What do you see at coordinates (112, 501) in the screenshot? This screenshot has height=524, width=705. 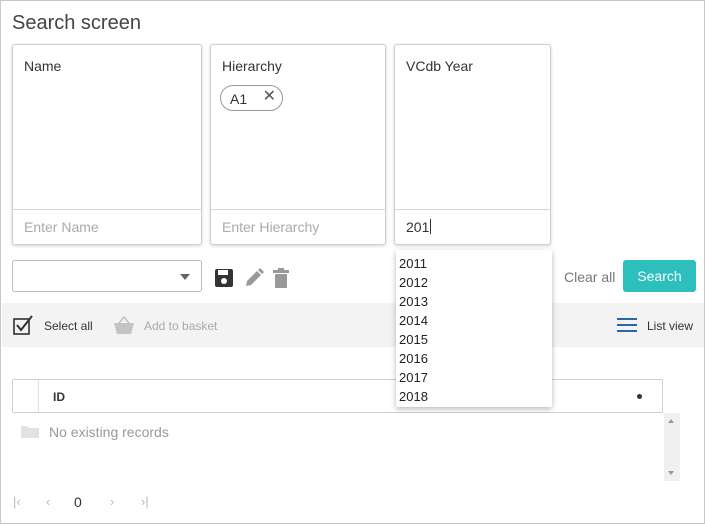 I see `next-page-icon: ›` at bounding box center [112, 501].